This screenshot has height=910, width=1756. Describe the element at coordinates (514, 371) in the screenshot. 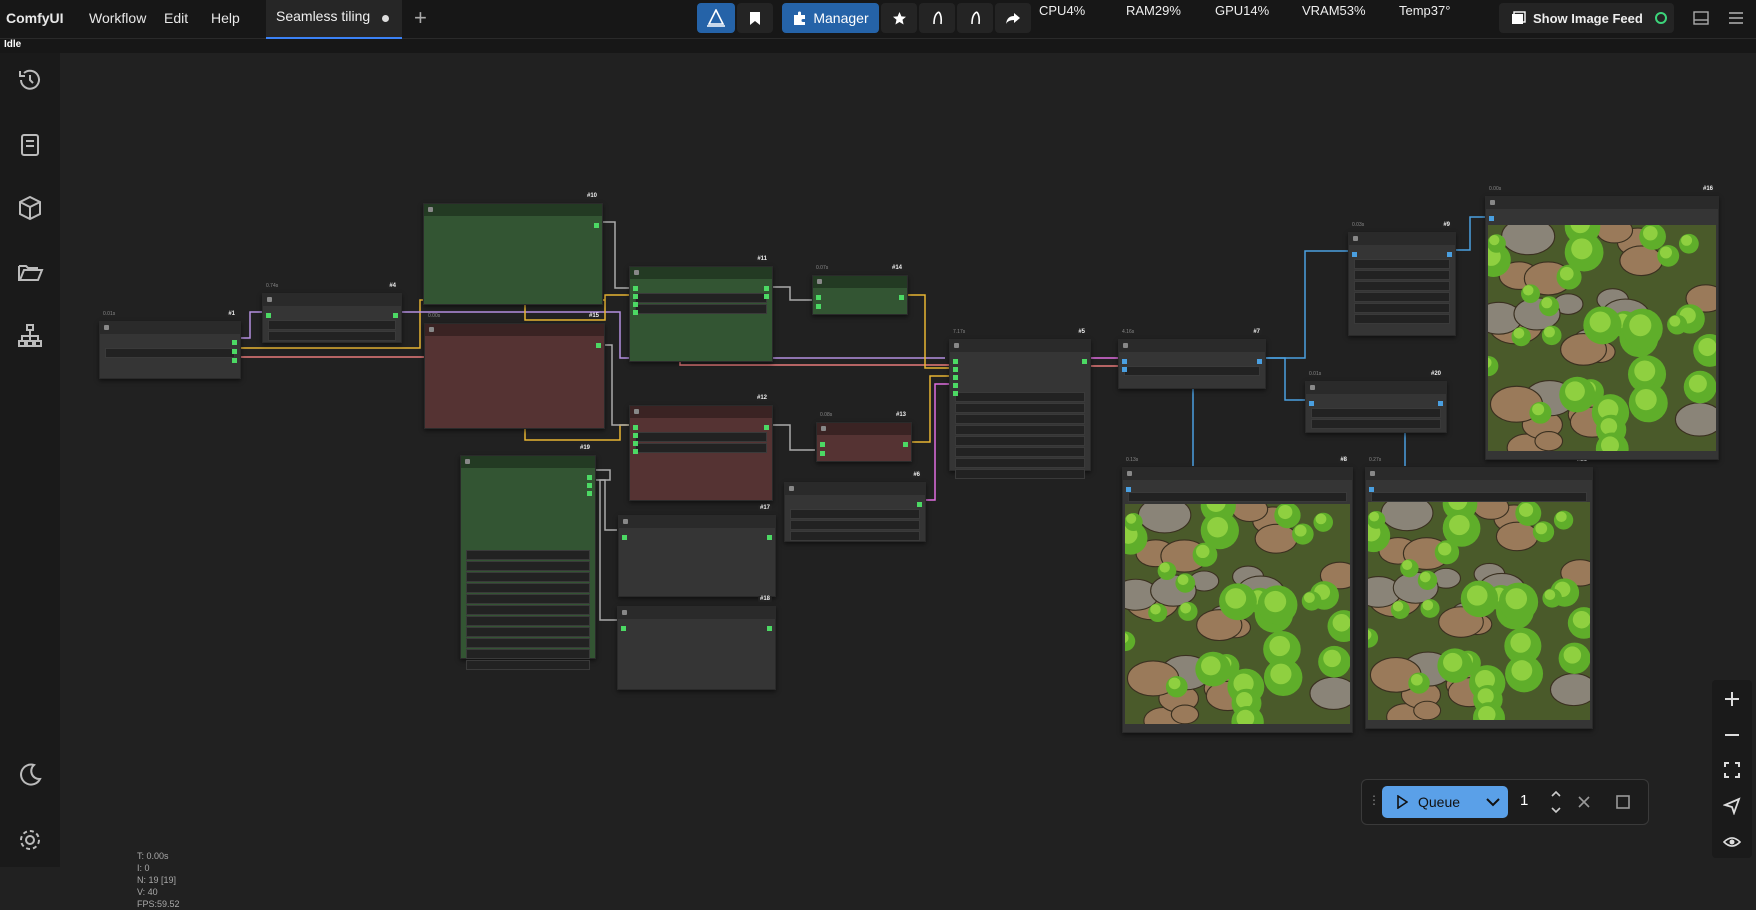

I see `graph-node: #15 0.00s` at that location.